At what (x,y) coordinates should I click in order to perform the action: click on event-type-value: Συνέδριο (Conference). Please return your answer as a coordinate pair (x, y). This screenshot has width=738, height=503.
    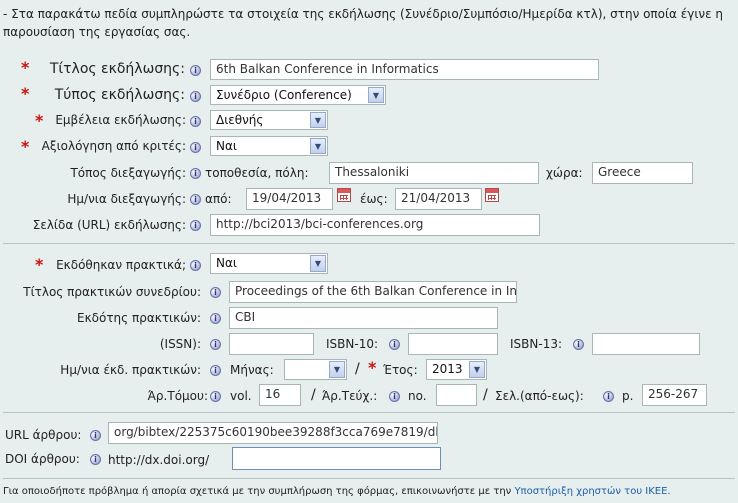
    Looking at the image, I should click on (284, 95).